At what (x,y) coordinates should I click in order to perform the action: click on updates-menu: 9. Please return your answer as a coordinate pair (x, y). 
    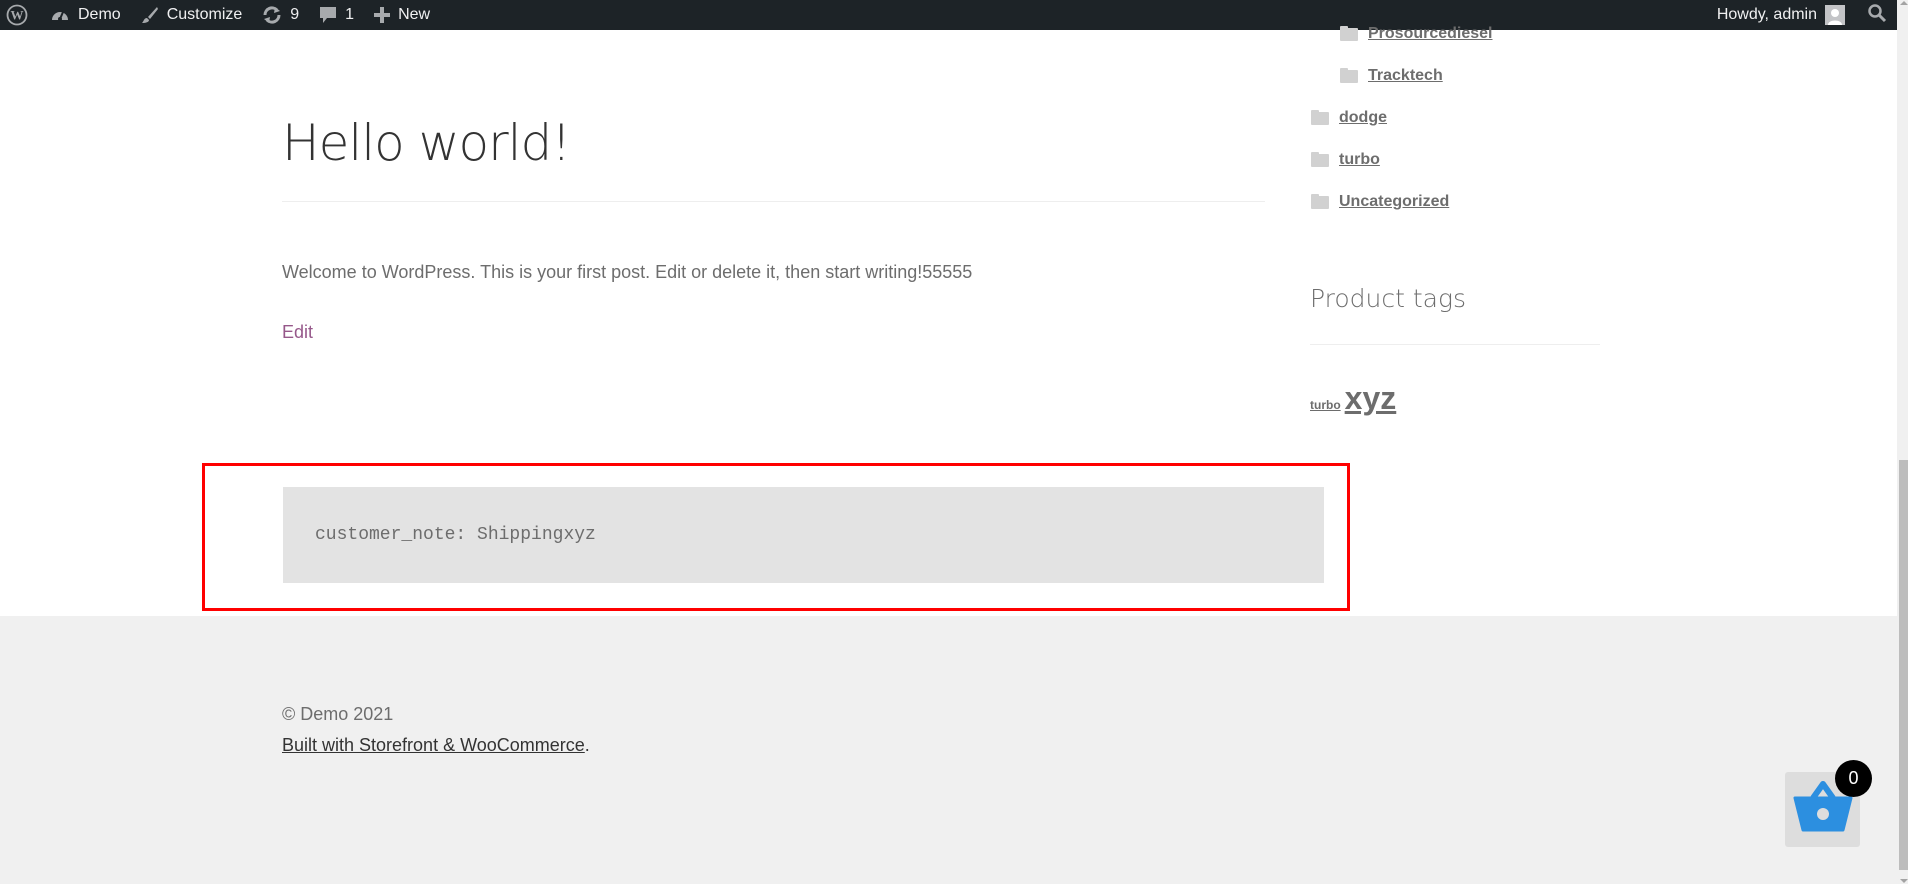
    Looking at the image, I should click on (280, 15).